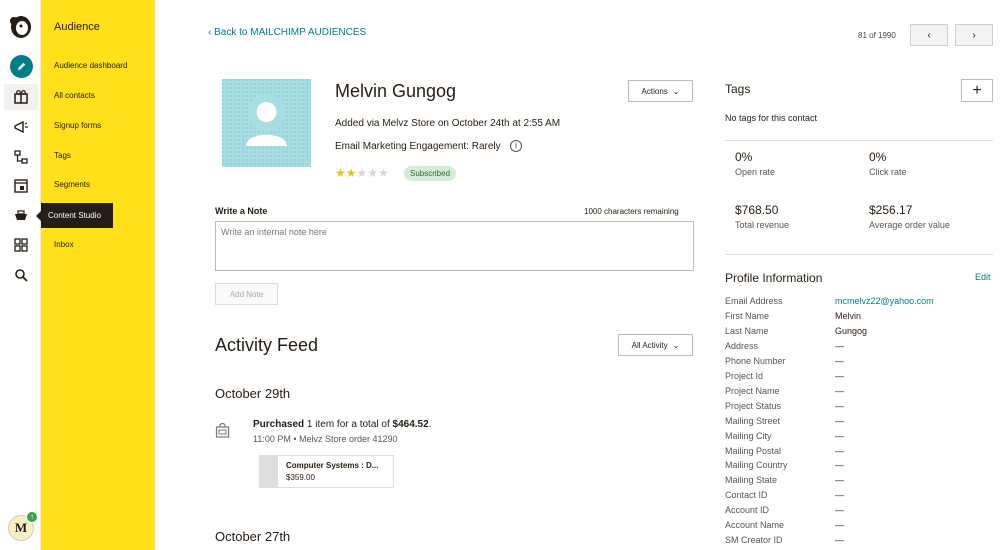  I want to click on purchase-activity-text: Purchased 1 item for a total of $464.52., so click(342, 424).